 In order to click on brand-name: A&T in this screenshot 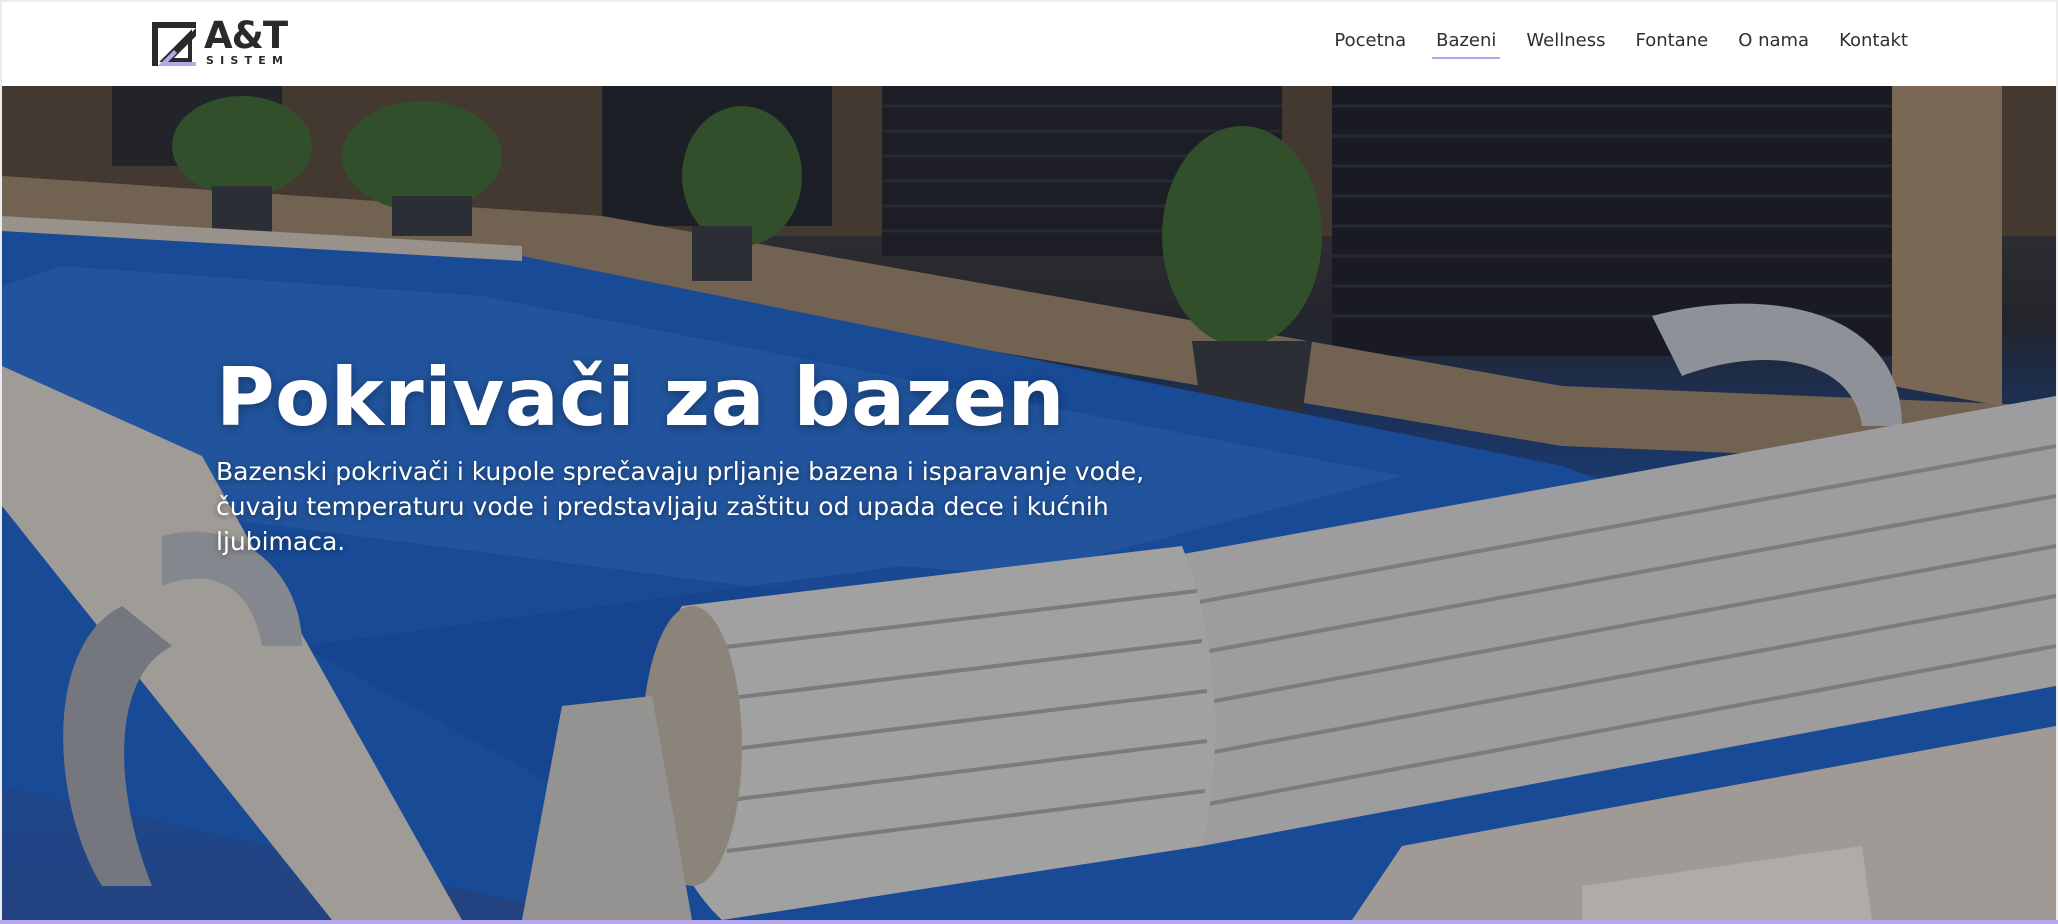, I will do `click(246, 35)`.